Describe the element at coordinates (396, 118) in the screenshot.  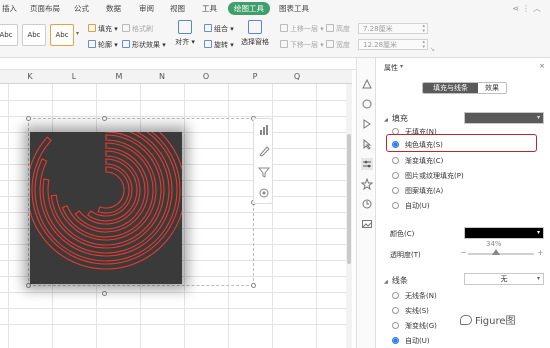
I see `fill-section-header: ◢ 填充` at that location.